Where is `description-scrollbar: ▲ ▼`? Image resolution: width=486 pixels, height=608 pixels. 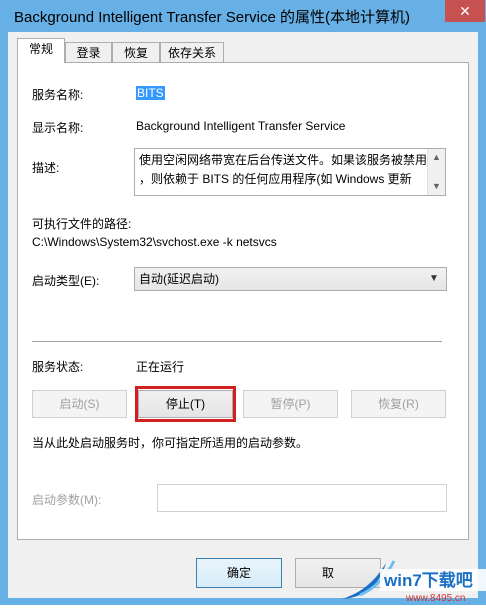
description-scrollbar: ▲ ▼ is located at coordinates (436, 172).